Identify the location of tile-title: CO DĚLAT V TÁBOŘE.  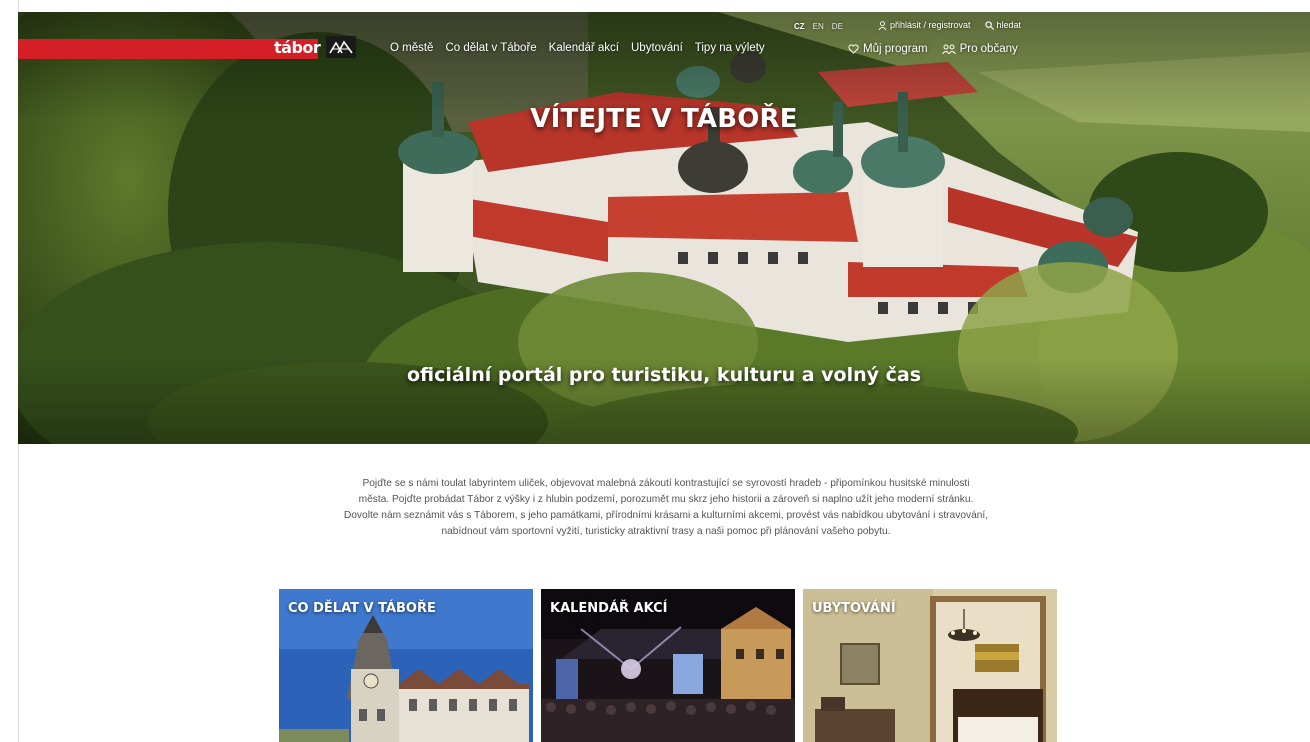
(362, 608).